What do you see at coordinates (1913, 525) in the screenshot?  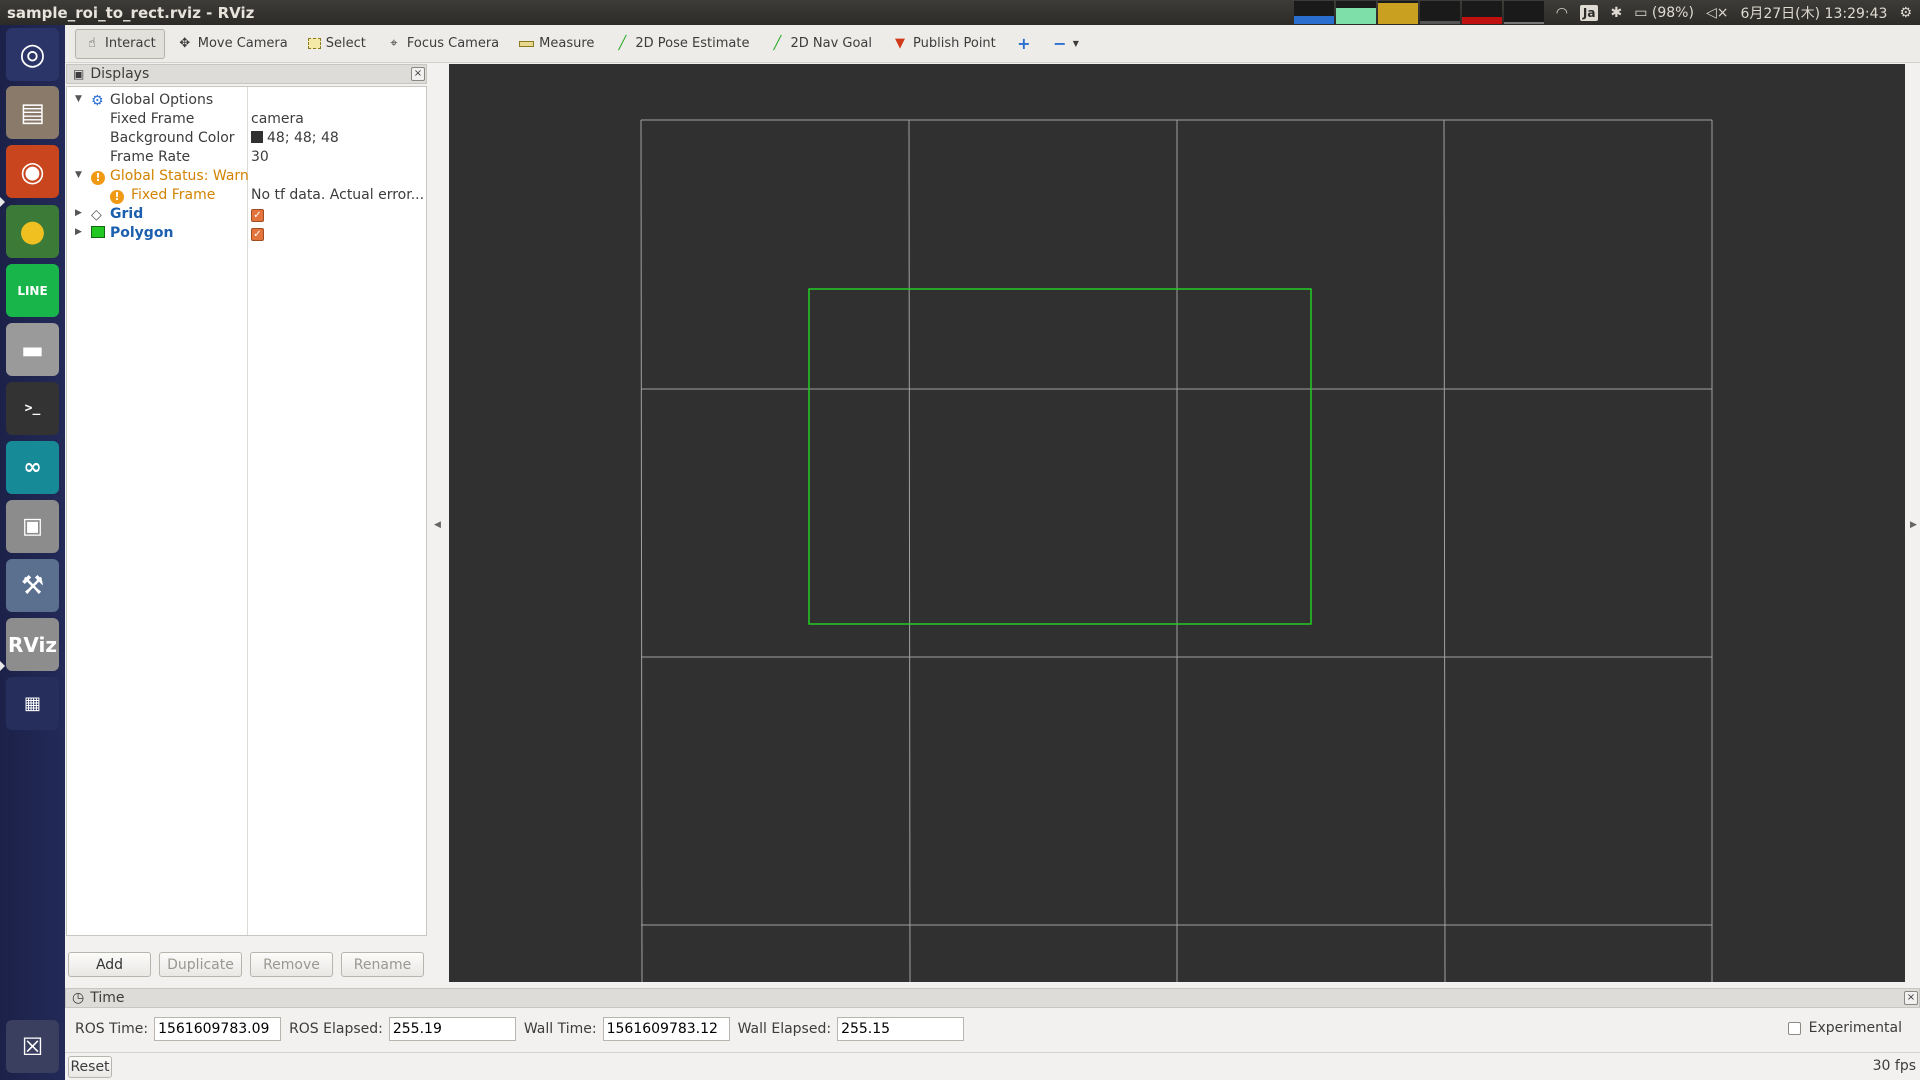 I see `collapse-right-icon: ▶` at bounding box center [1913, 525].